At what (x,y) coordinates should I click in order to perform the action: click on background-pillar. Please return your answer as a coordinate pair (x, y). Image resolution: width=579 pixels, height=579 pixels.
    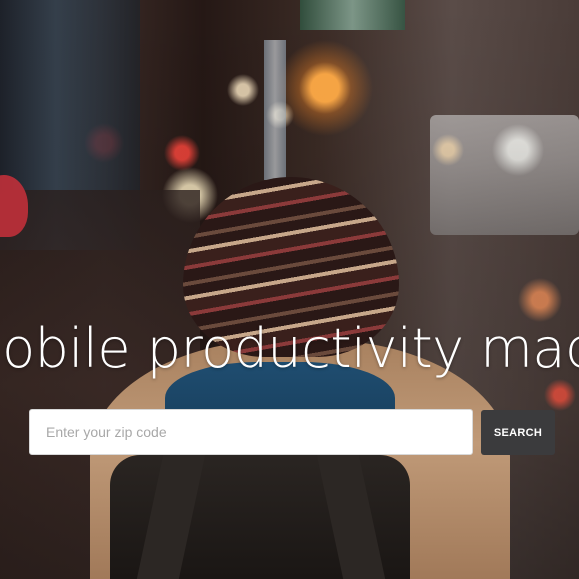
    Looking at the image, I should click on (275, 110).